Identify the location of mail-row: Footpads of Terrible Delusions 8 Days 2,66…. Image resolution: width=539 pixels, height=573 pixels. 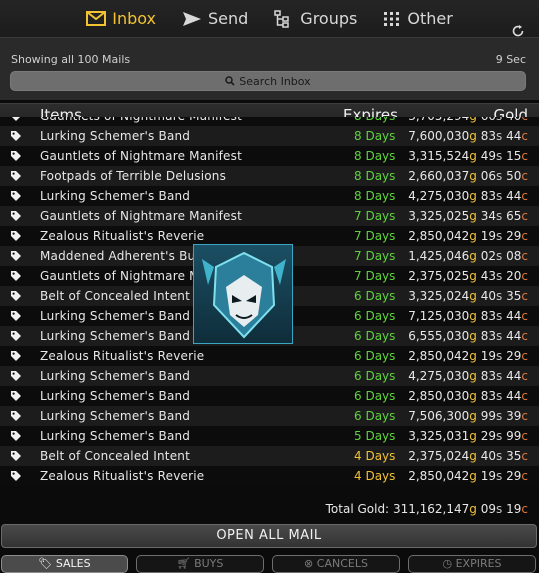
(269, 176).